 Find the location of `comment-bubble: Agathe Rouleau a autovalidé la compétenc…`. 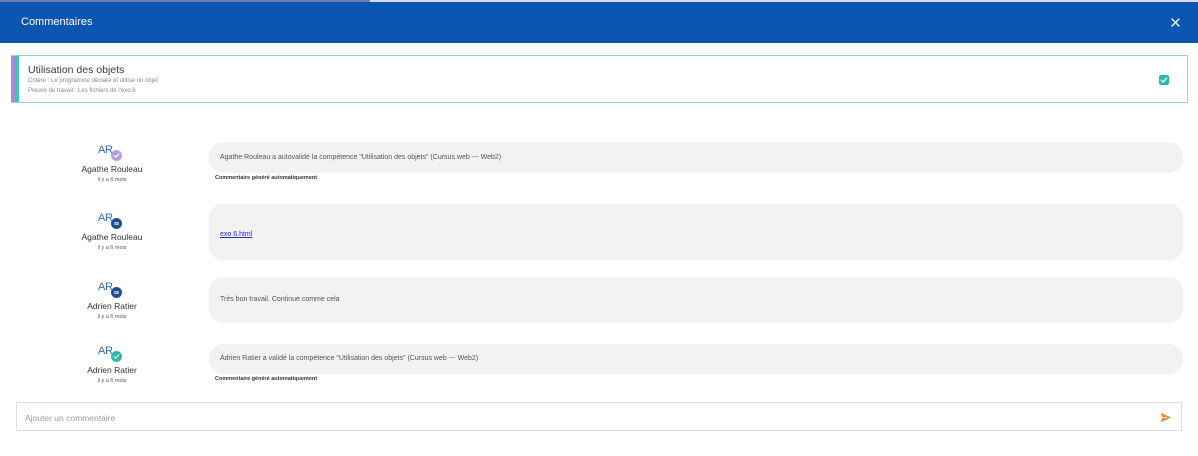

comment-bubble: Agathe Rouleau a autovalidé la compétenc… is located at coordinates (696, 157).